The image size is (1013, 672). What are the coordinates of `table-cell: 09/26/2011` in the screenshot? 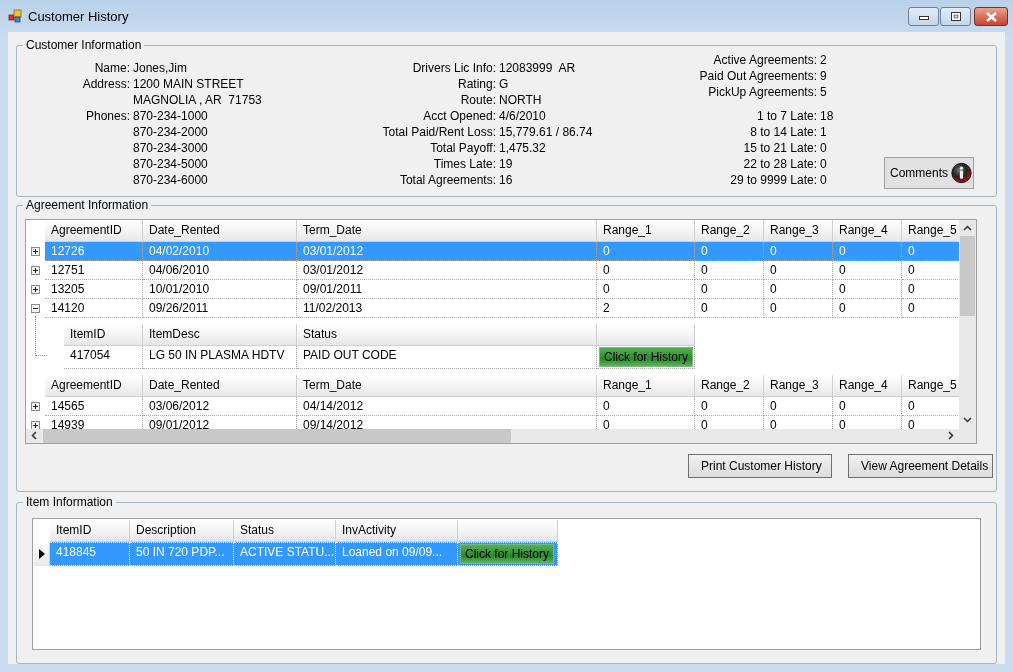 It's located at (220, 308).